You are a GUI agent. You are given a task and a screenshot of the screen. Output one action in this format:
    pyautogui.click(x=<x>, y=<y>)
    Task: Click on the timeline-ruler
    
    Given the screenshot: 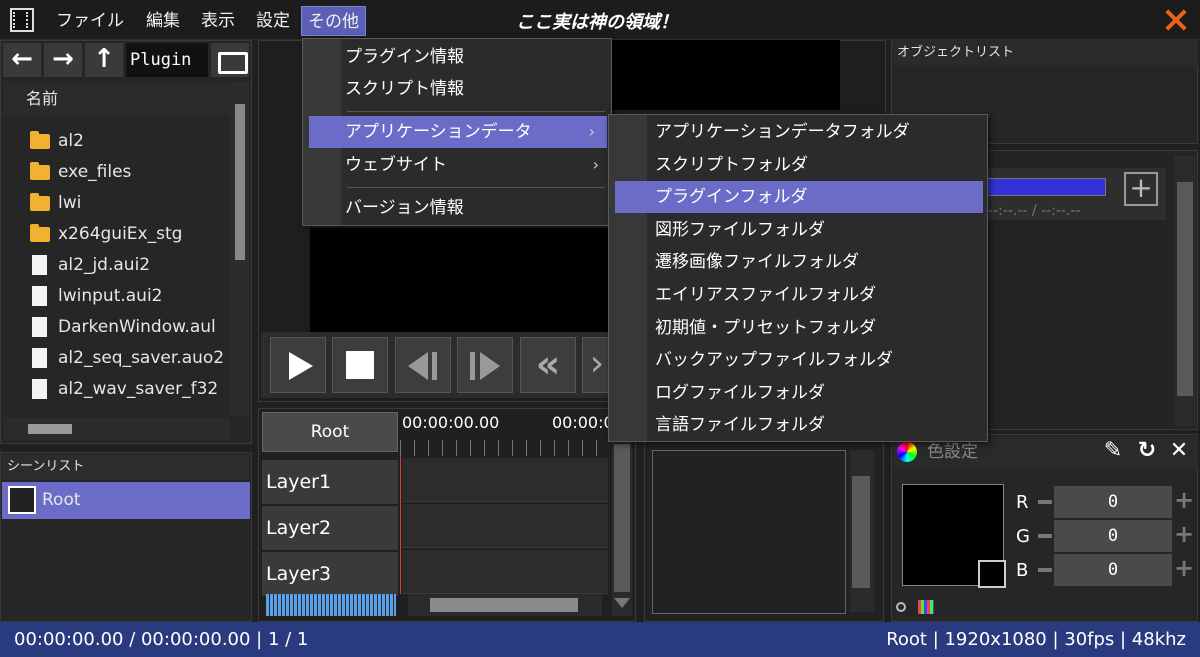 What is the action you would take?
    pyautogui.click(x=504, y=448)
    